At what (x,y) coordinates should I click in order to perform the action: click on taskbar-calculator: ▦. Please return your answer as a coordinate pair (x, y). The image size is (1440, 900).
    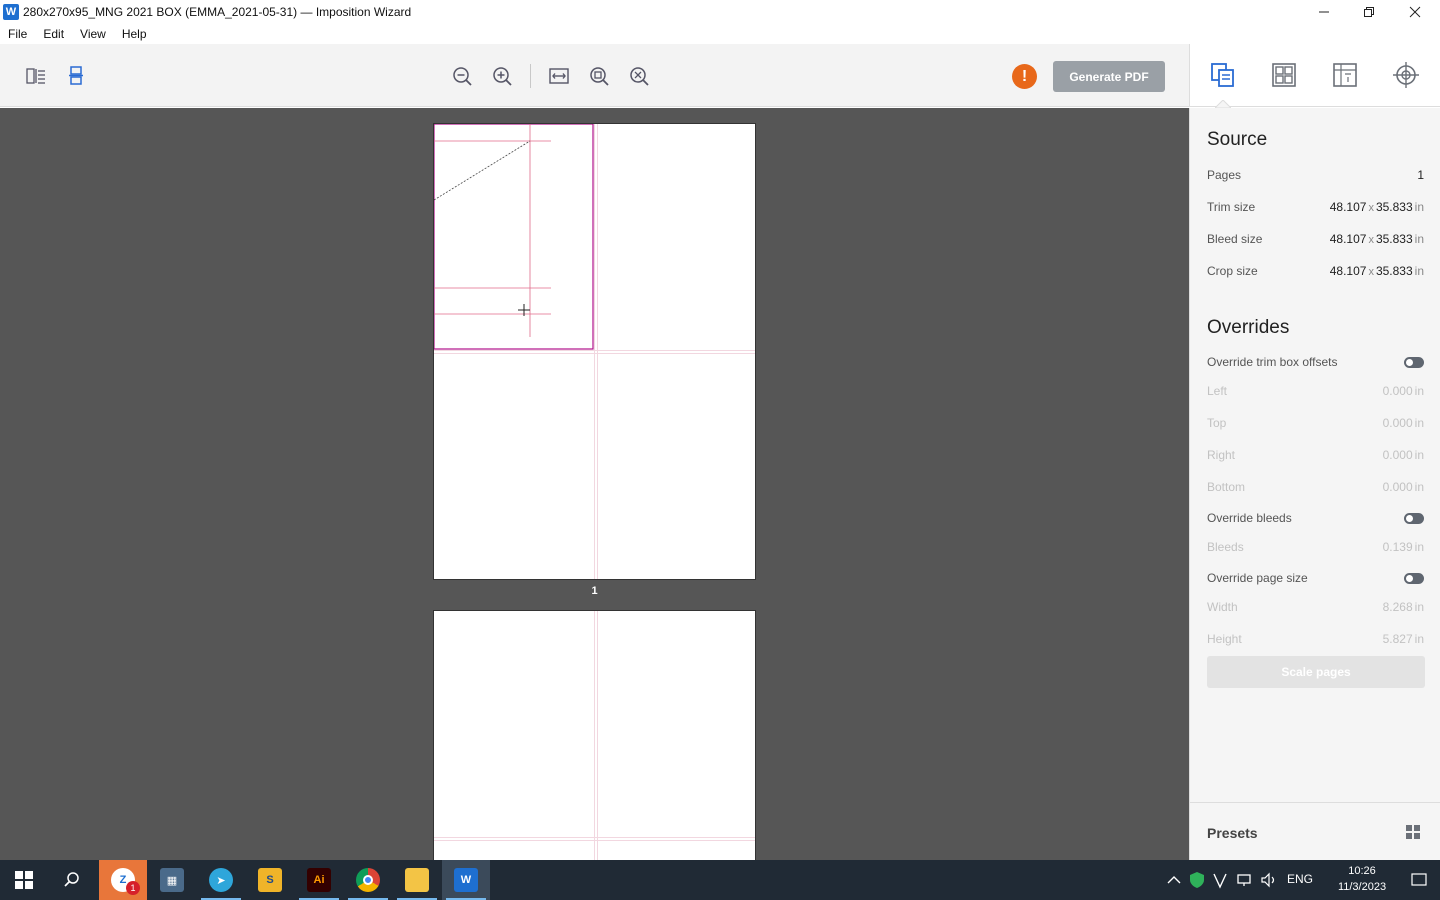
    Looking at the image, I should click on (172, 880).